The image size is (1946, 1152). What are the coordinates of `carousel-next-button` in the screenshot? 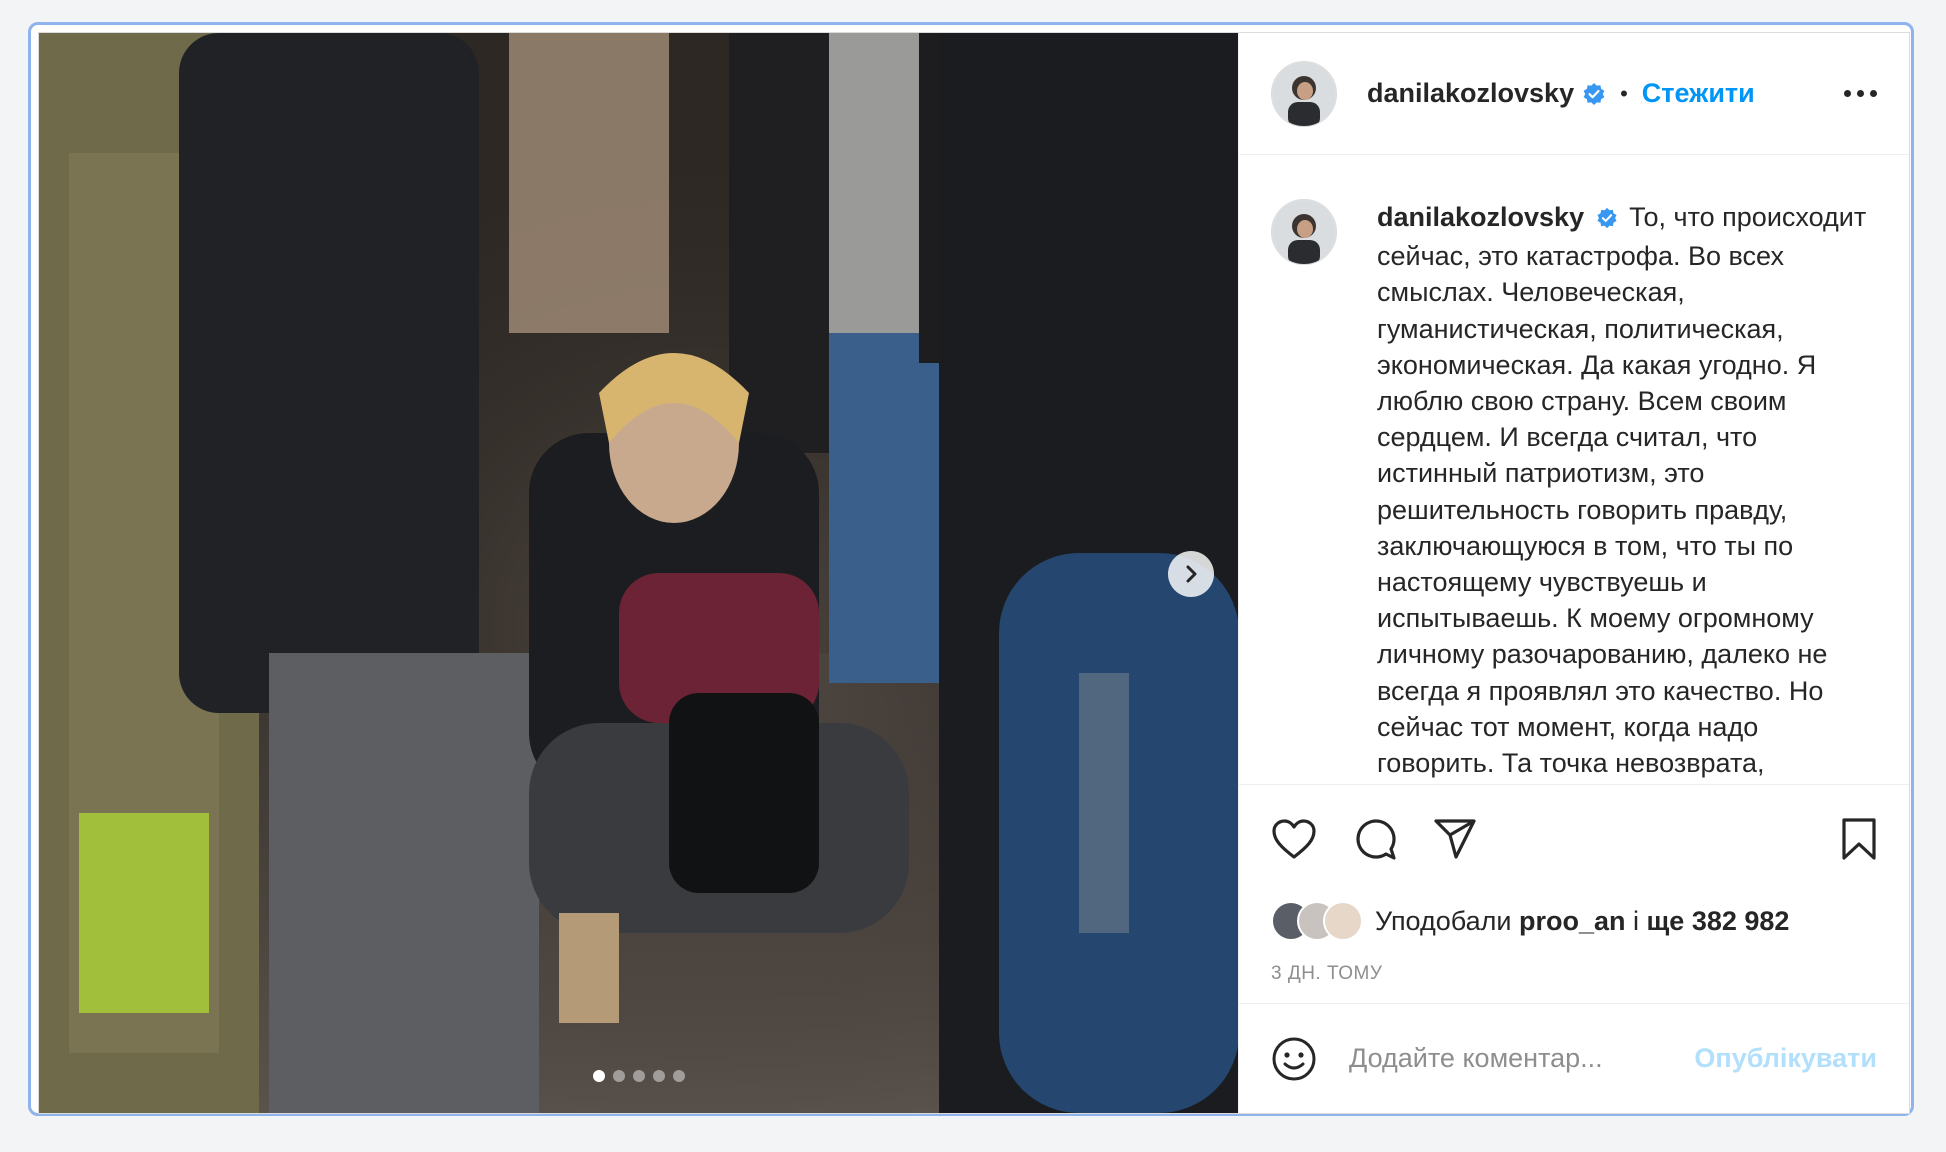 It's located at (1191, 574).